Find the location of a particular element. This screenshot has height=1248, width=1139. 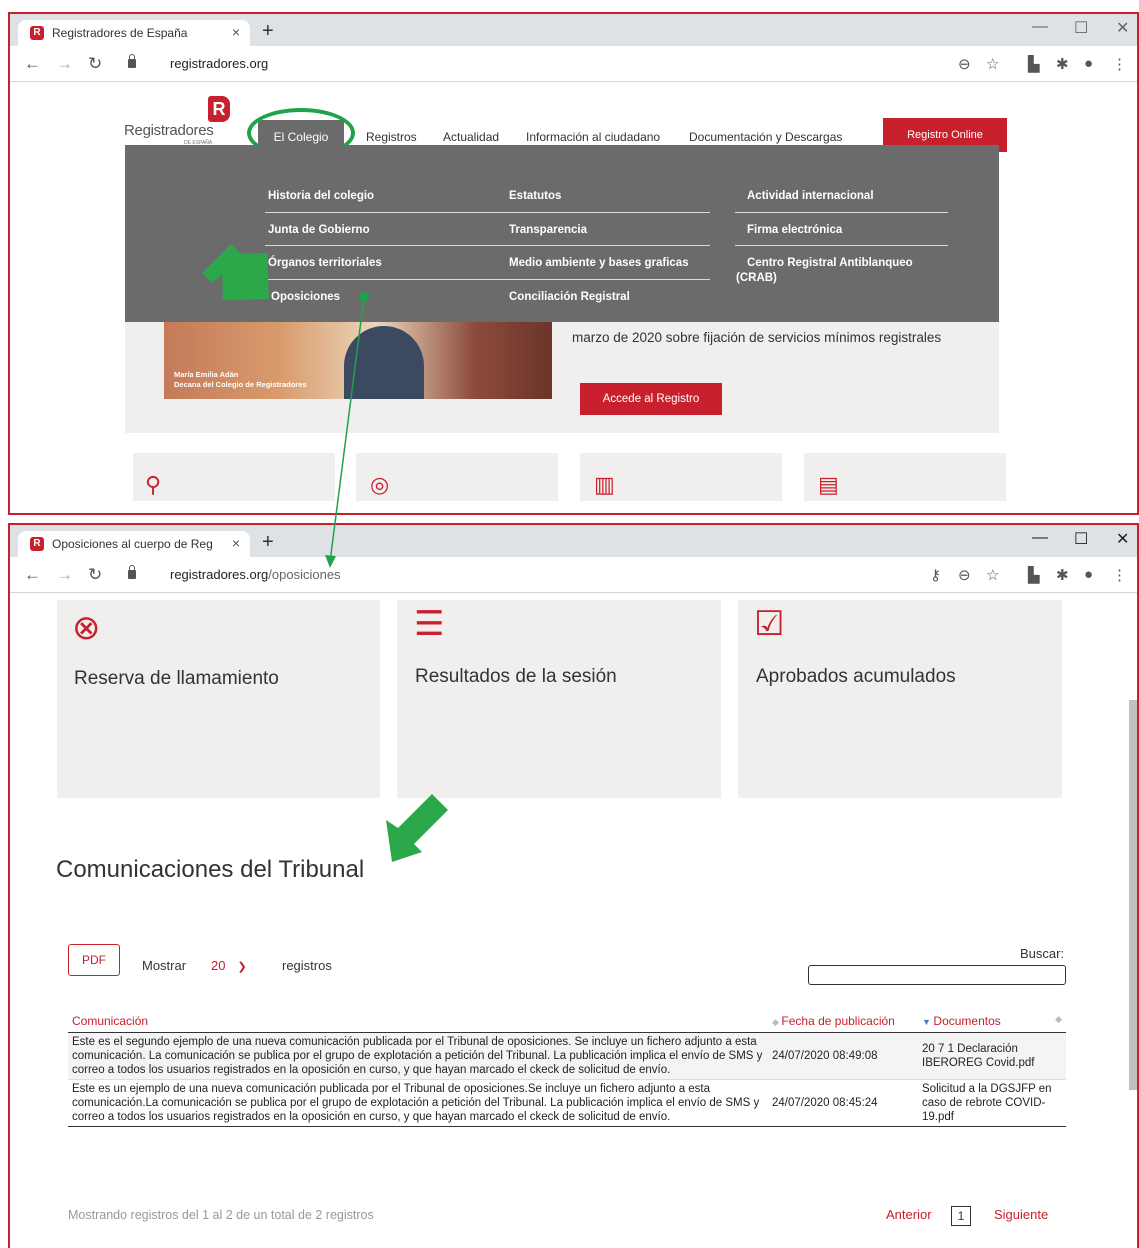

menu-item-crab-suffix: (CRAB) is located at coordinates (756, 278).